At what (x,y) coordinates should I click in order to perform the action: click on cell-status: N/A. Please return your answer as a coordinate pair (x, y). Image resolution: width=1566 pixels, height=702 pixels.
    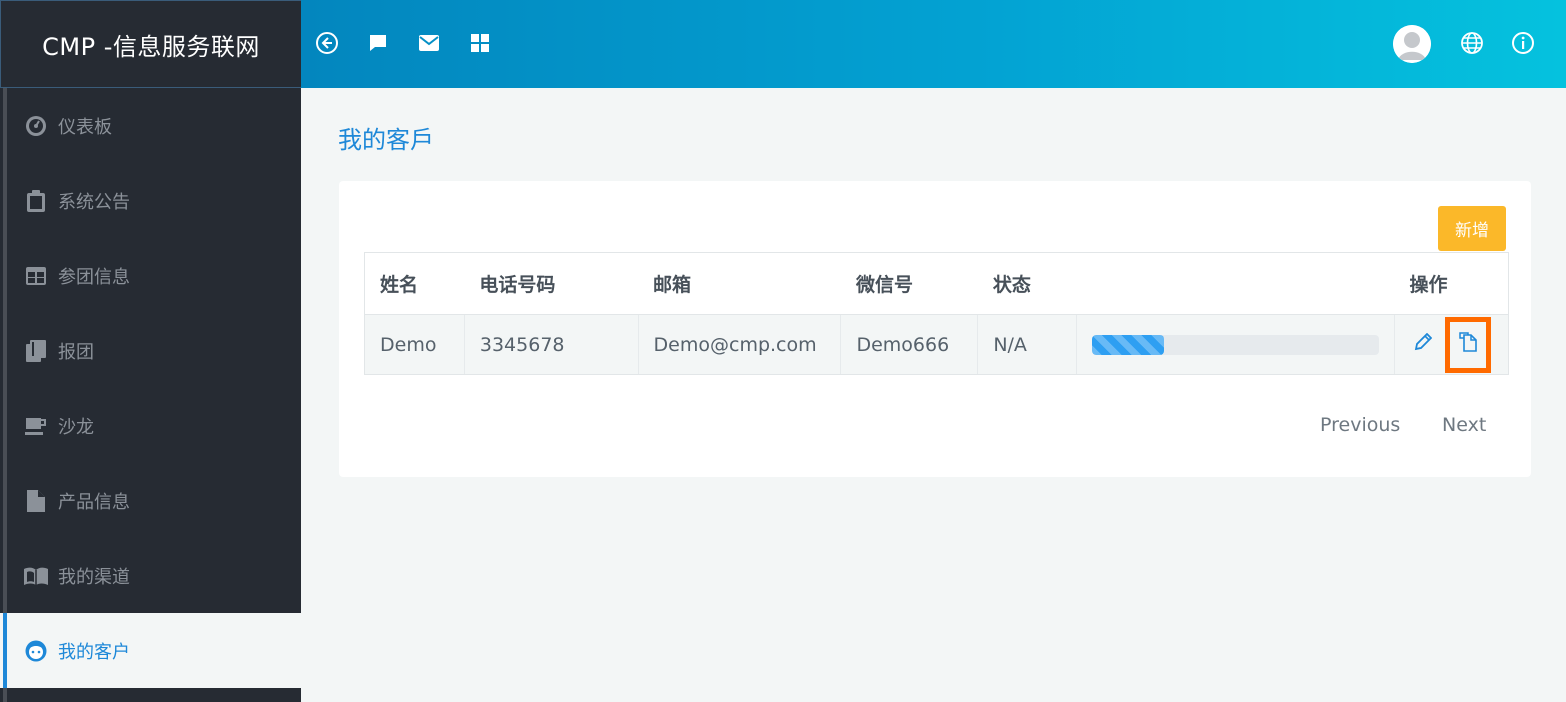
    Looking at the image, I should click on (1027, 344).